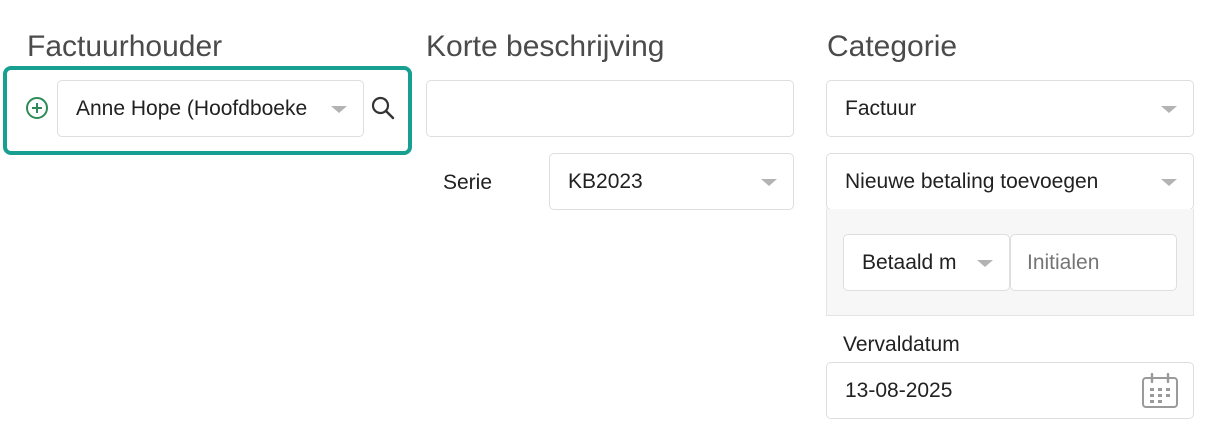  I want to click on invoice-holder-heading: Factuurhouder, so click(125, 46).